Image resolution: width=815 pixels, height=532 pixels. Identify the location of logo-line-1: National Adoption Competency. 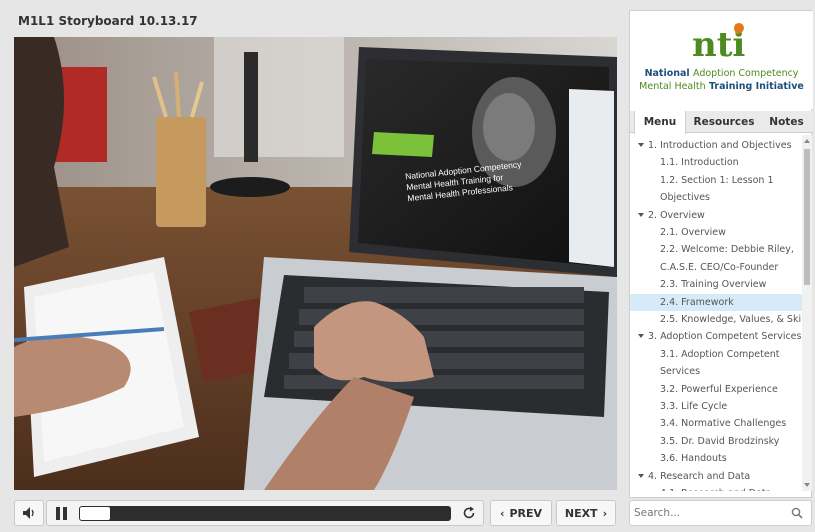
(721, 73).